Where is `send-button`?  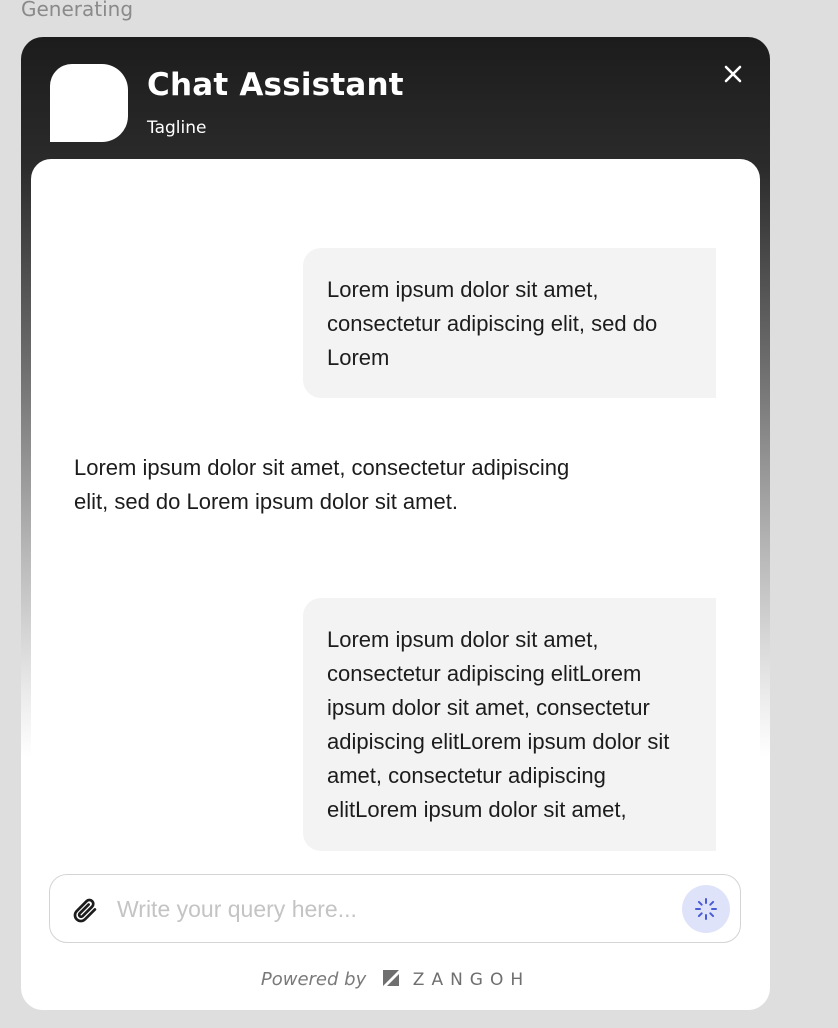
send-button is located at coordinates (706, 909).